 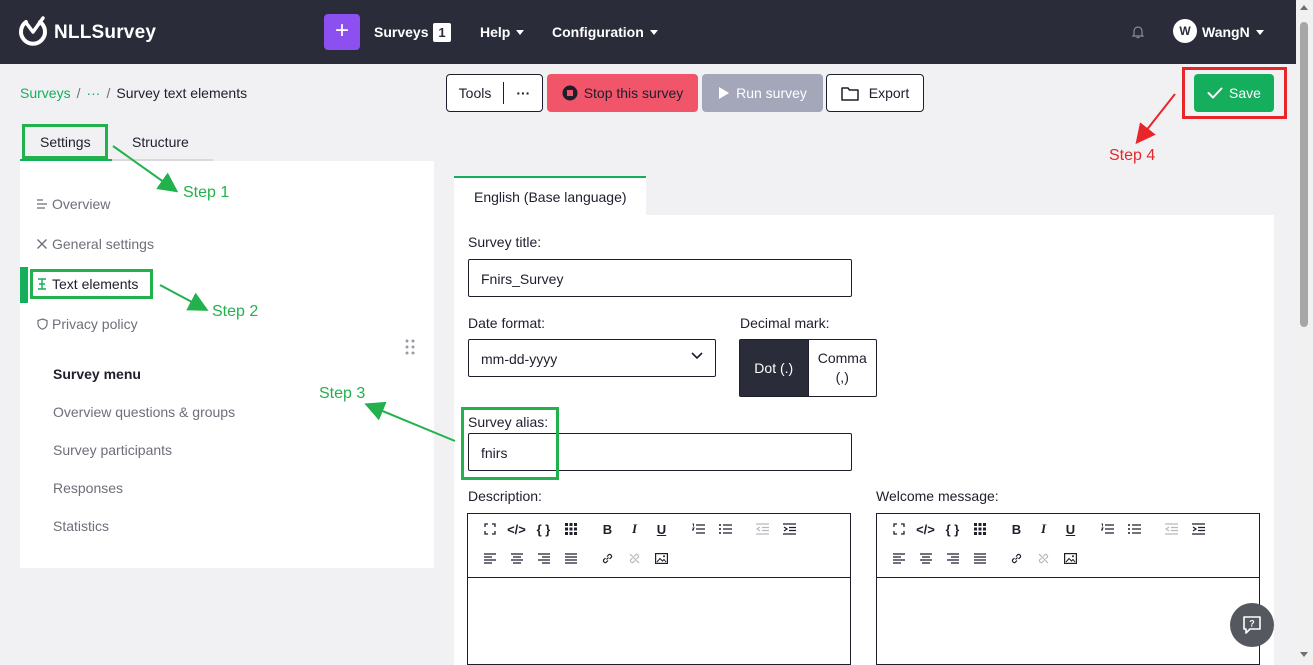 I want to click on step4-label: Step 4, so click(x=1132, y=155).